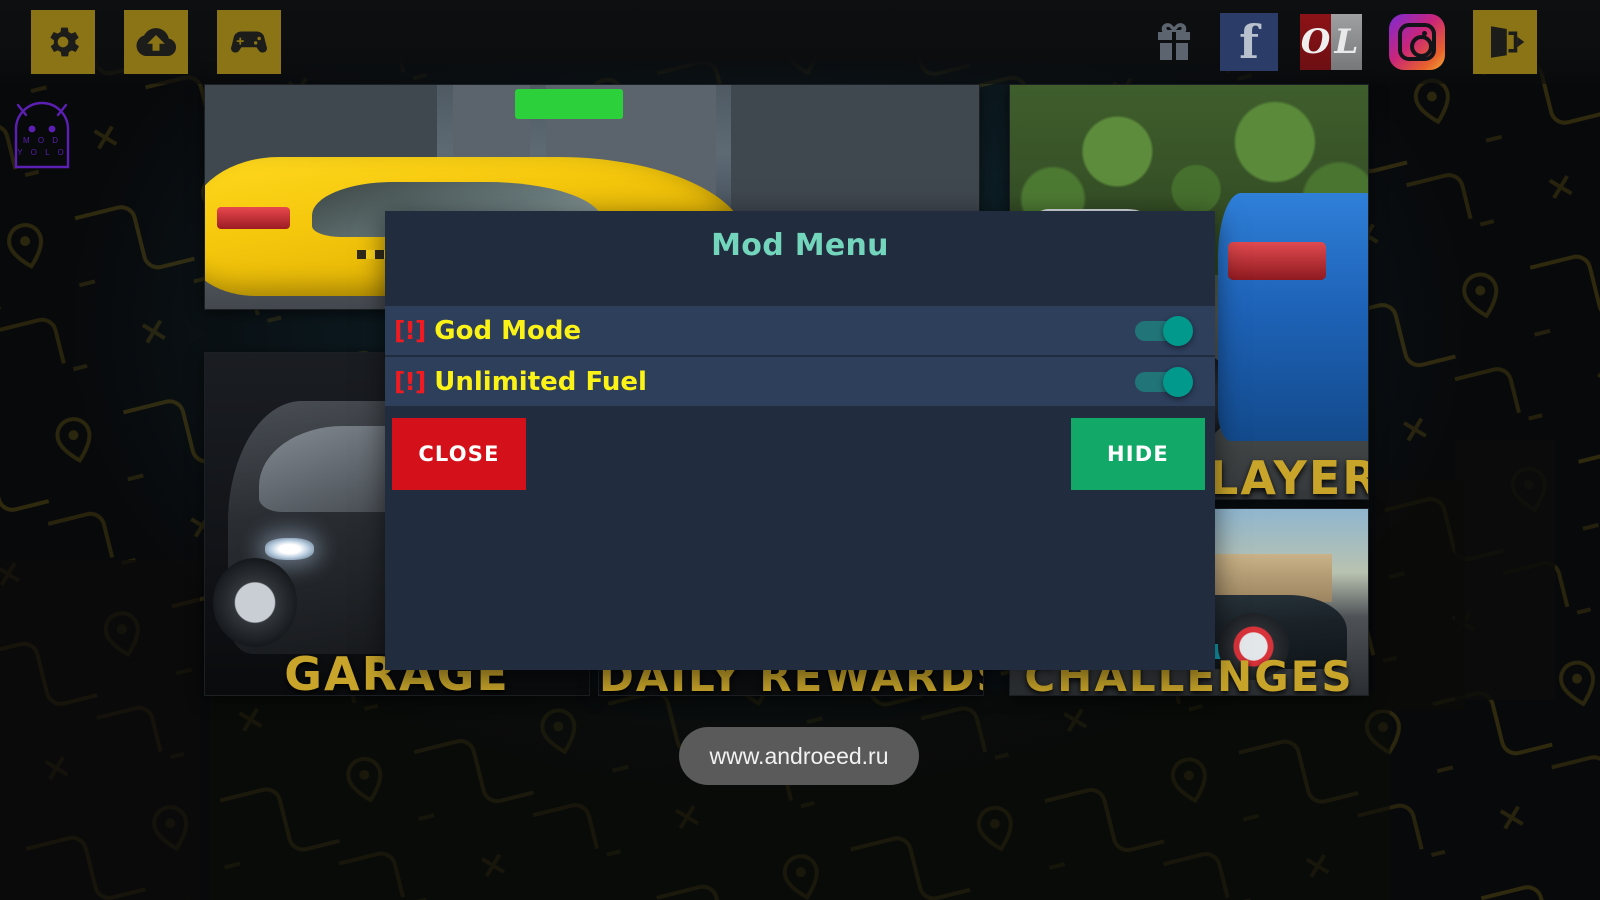 The image size is (1600, 900). Describe the element at coordinates (42, 152) in the screenshot. I see `logo-line-2: Y O L O` at that location.